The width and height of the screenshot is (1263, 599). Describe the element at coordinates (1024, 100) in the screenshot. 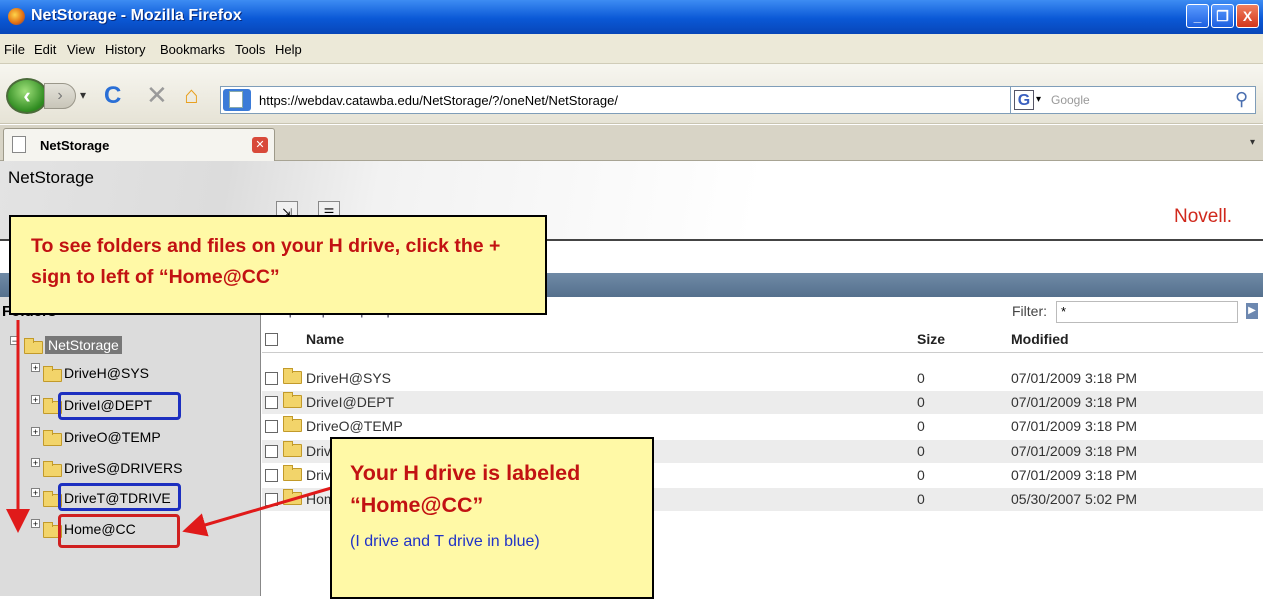

I see `google-engine-icon: G` at that location.